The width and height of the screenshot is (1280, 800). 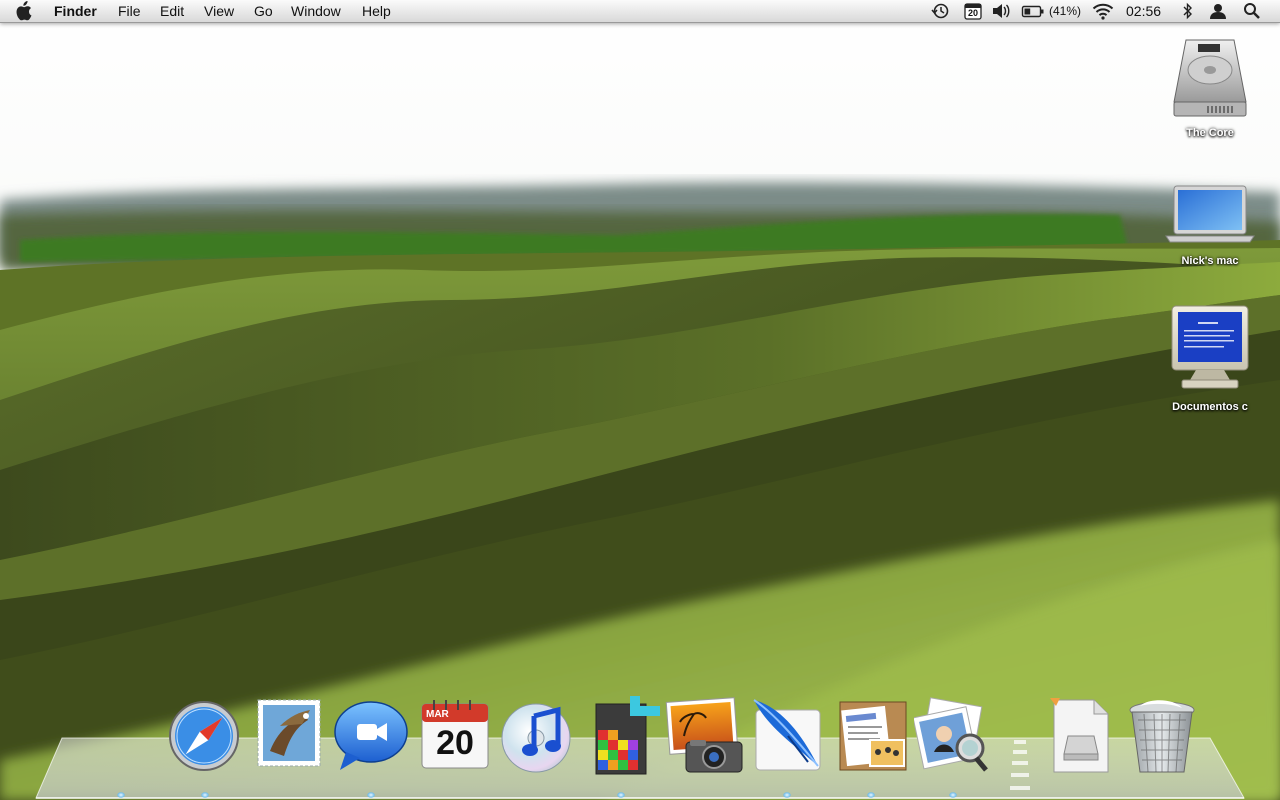 I want to click on trash-can-icon, so click(x=1162, y=736).